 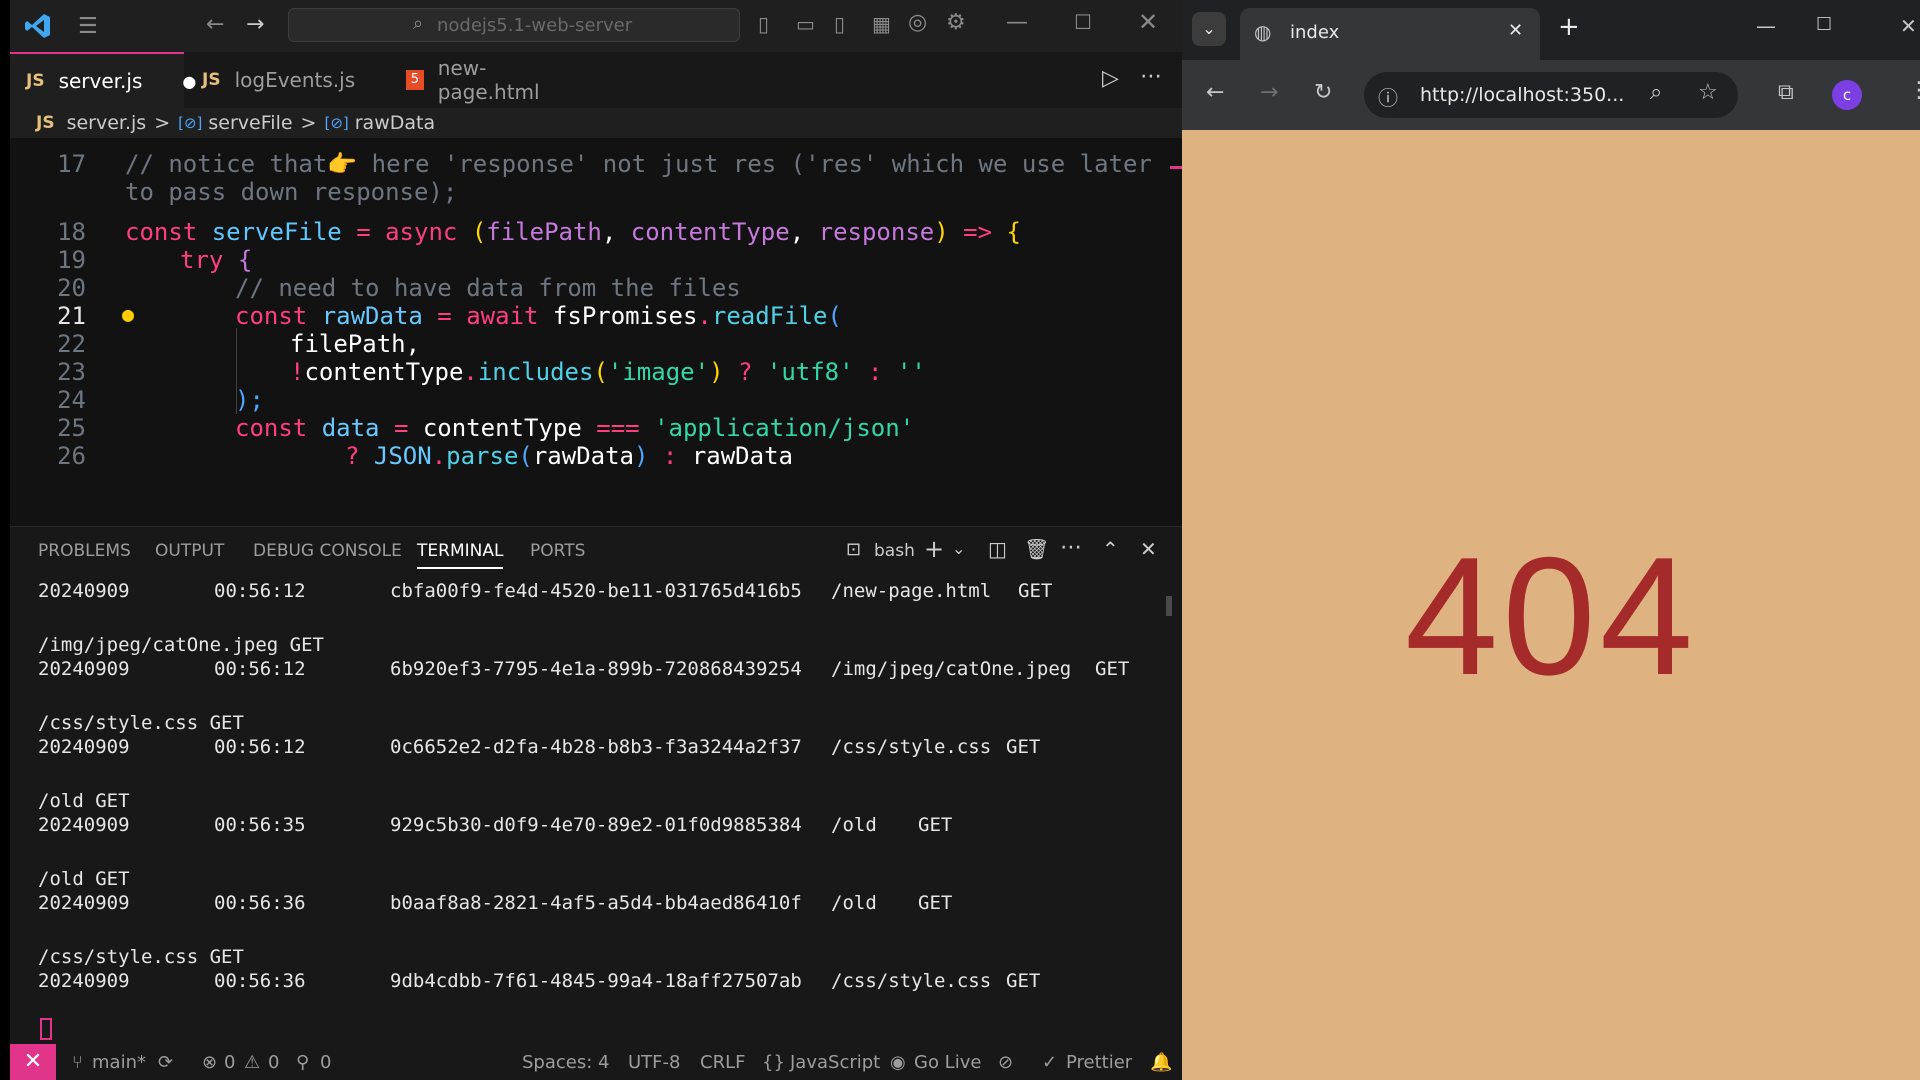 I want to click on menu-icon: ☰, so click(x=88, y=26).